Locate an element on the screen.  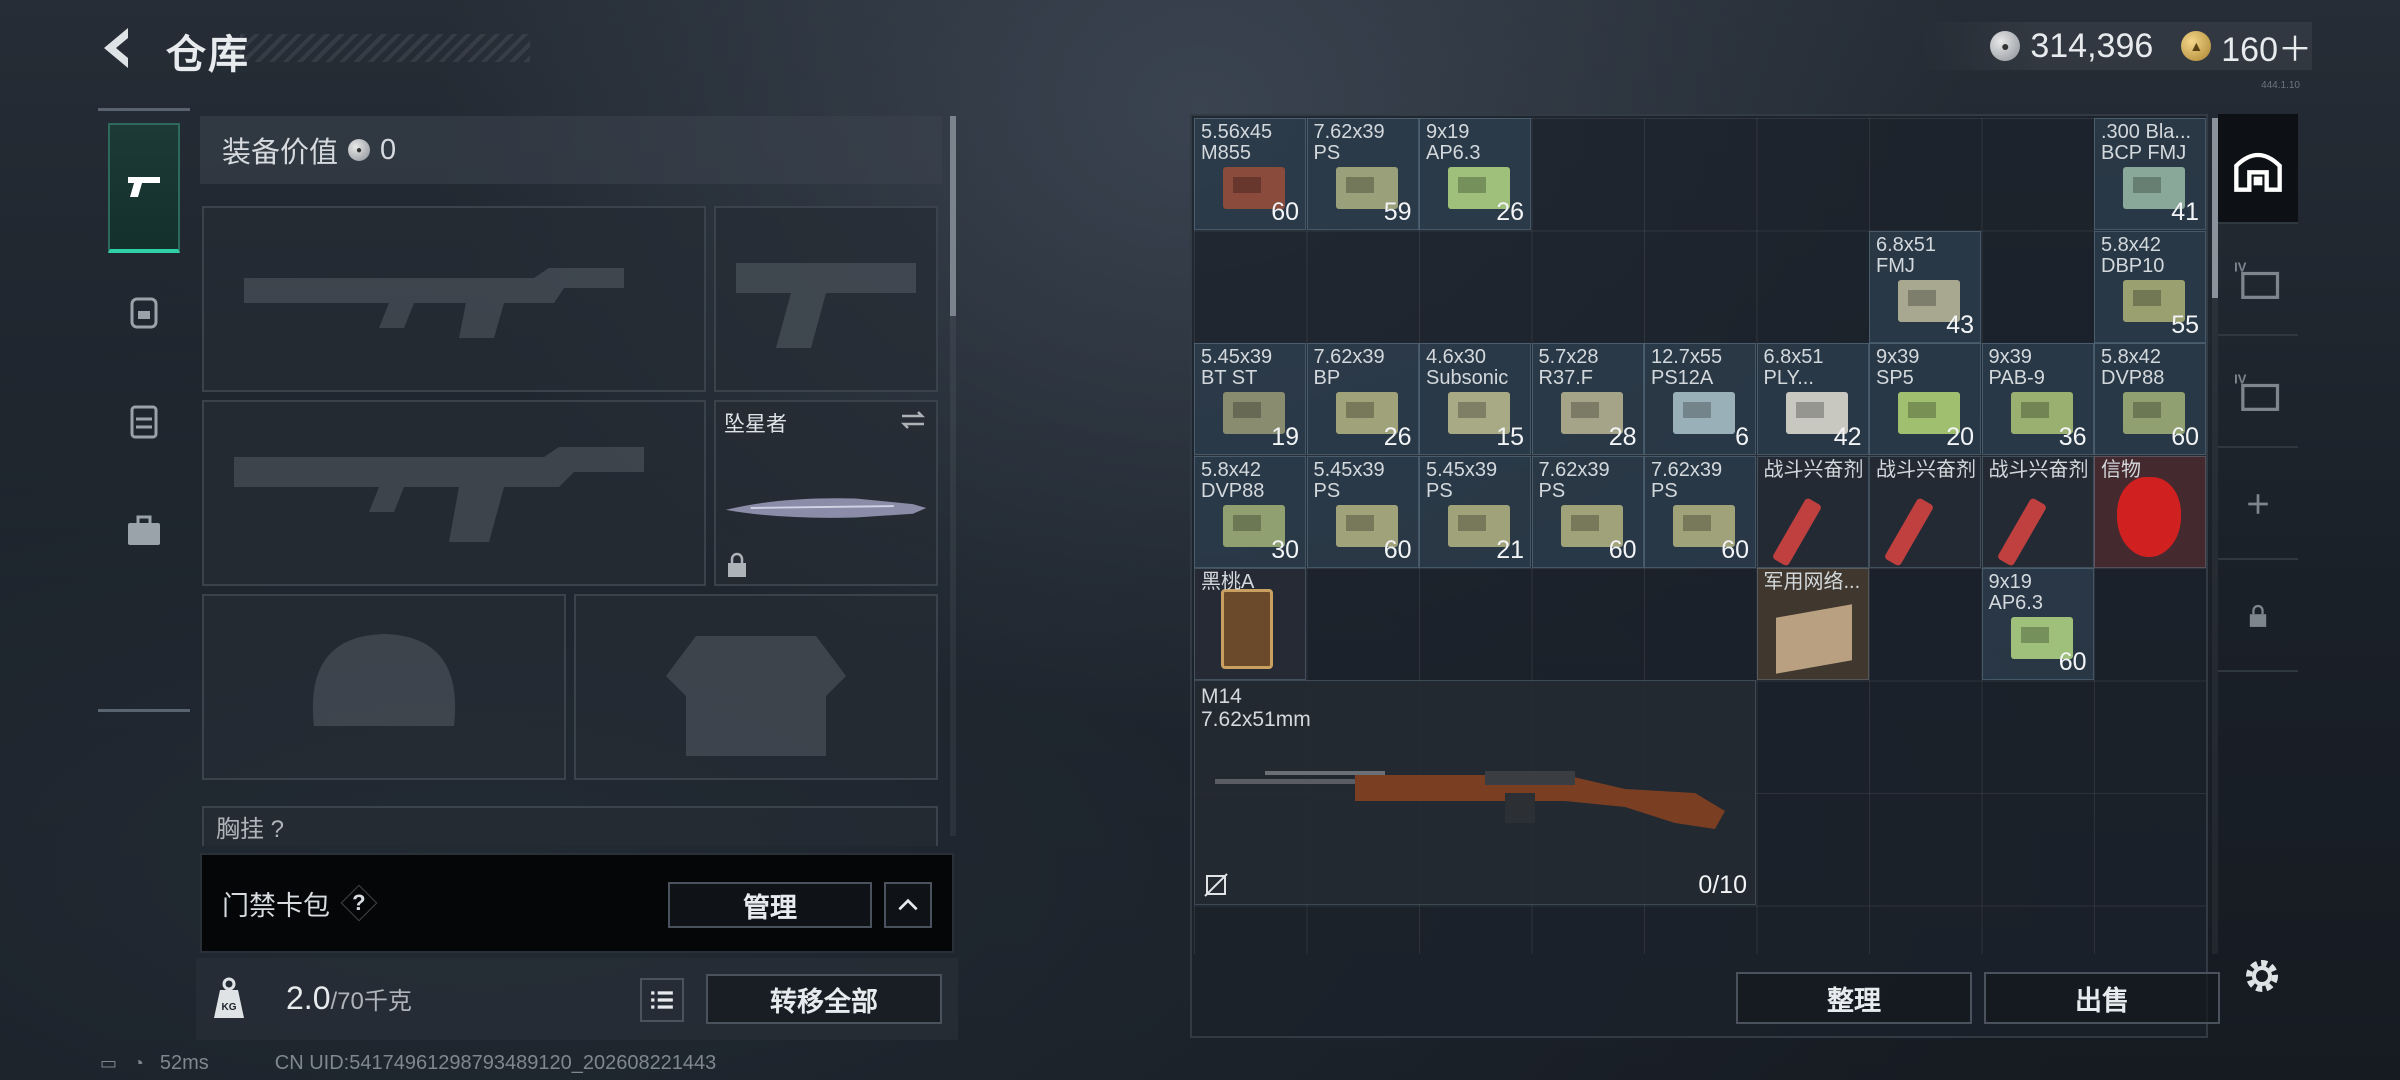
helmet-slot is located at coordinates (384, 687).